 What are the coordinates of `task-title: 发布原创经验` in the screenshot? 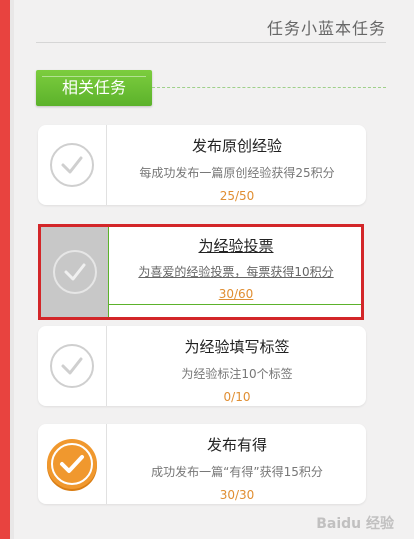 It's located at (236, 146).